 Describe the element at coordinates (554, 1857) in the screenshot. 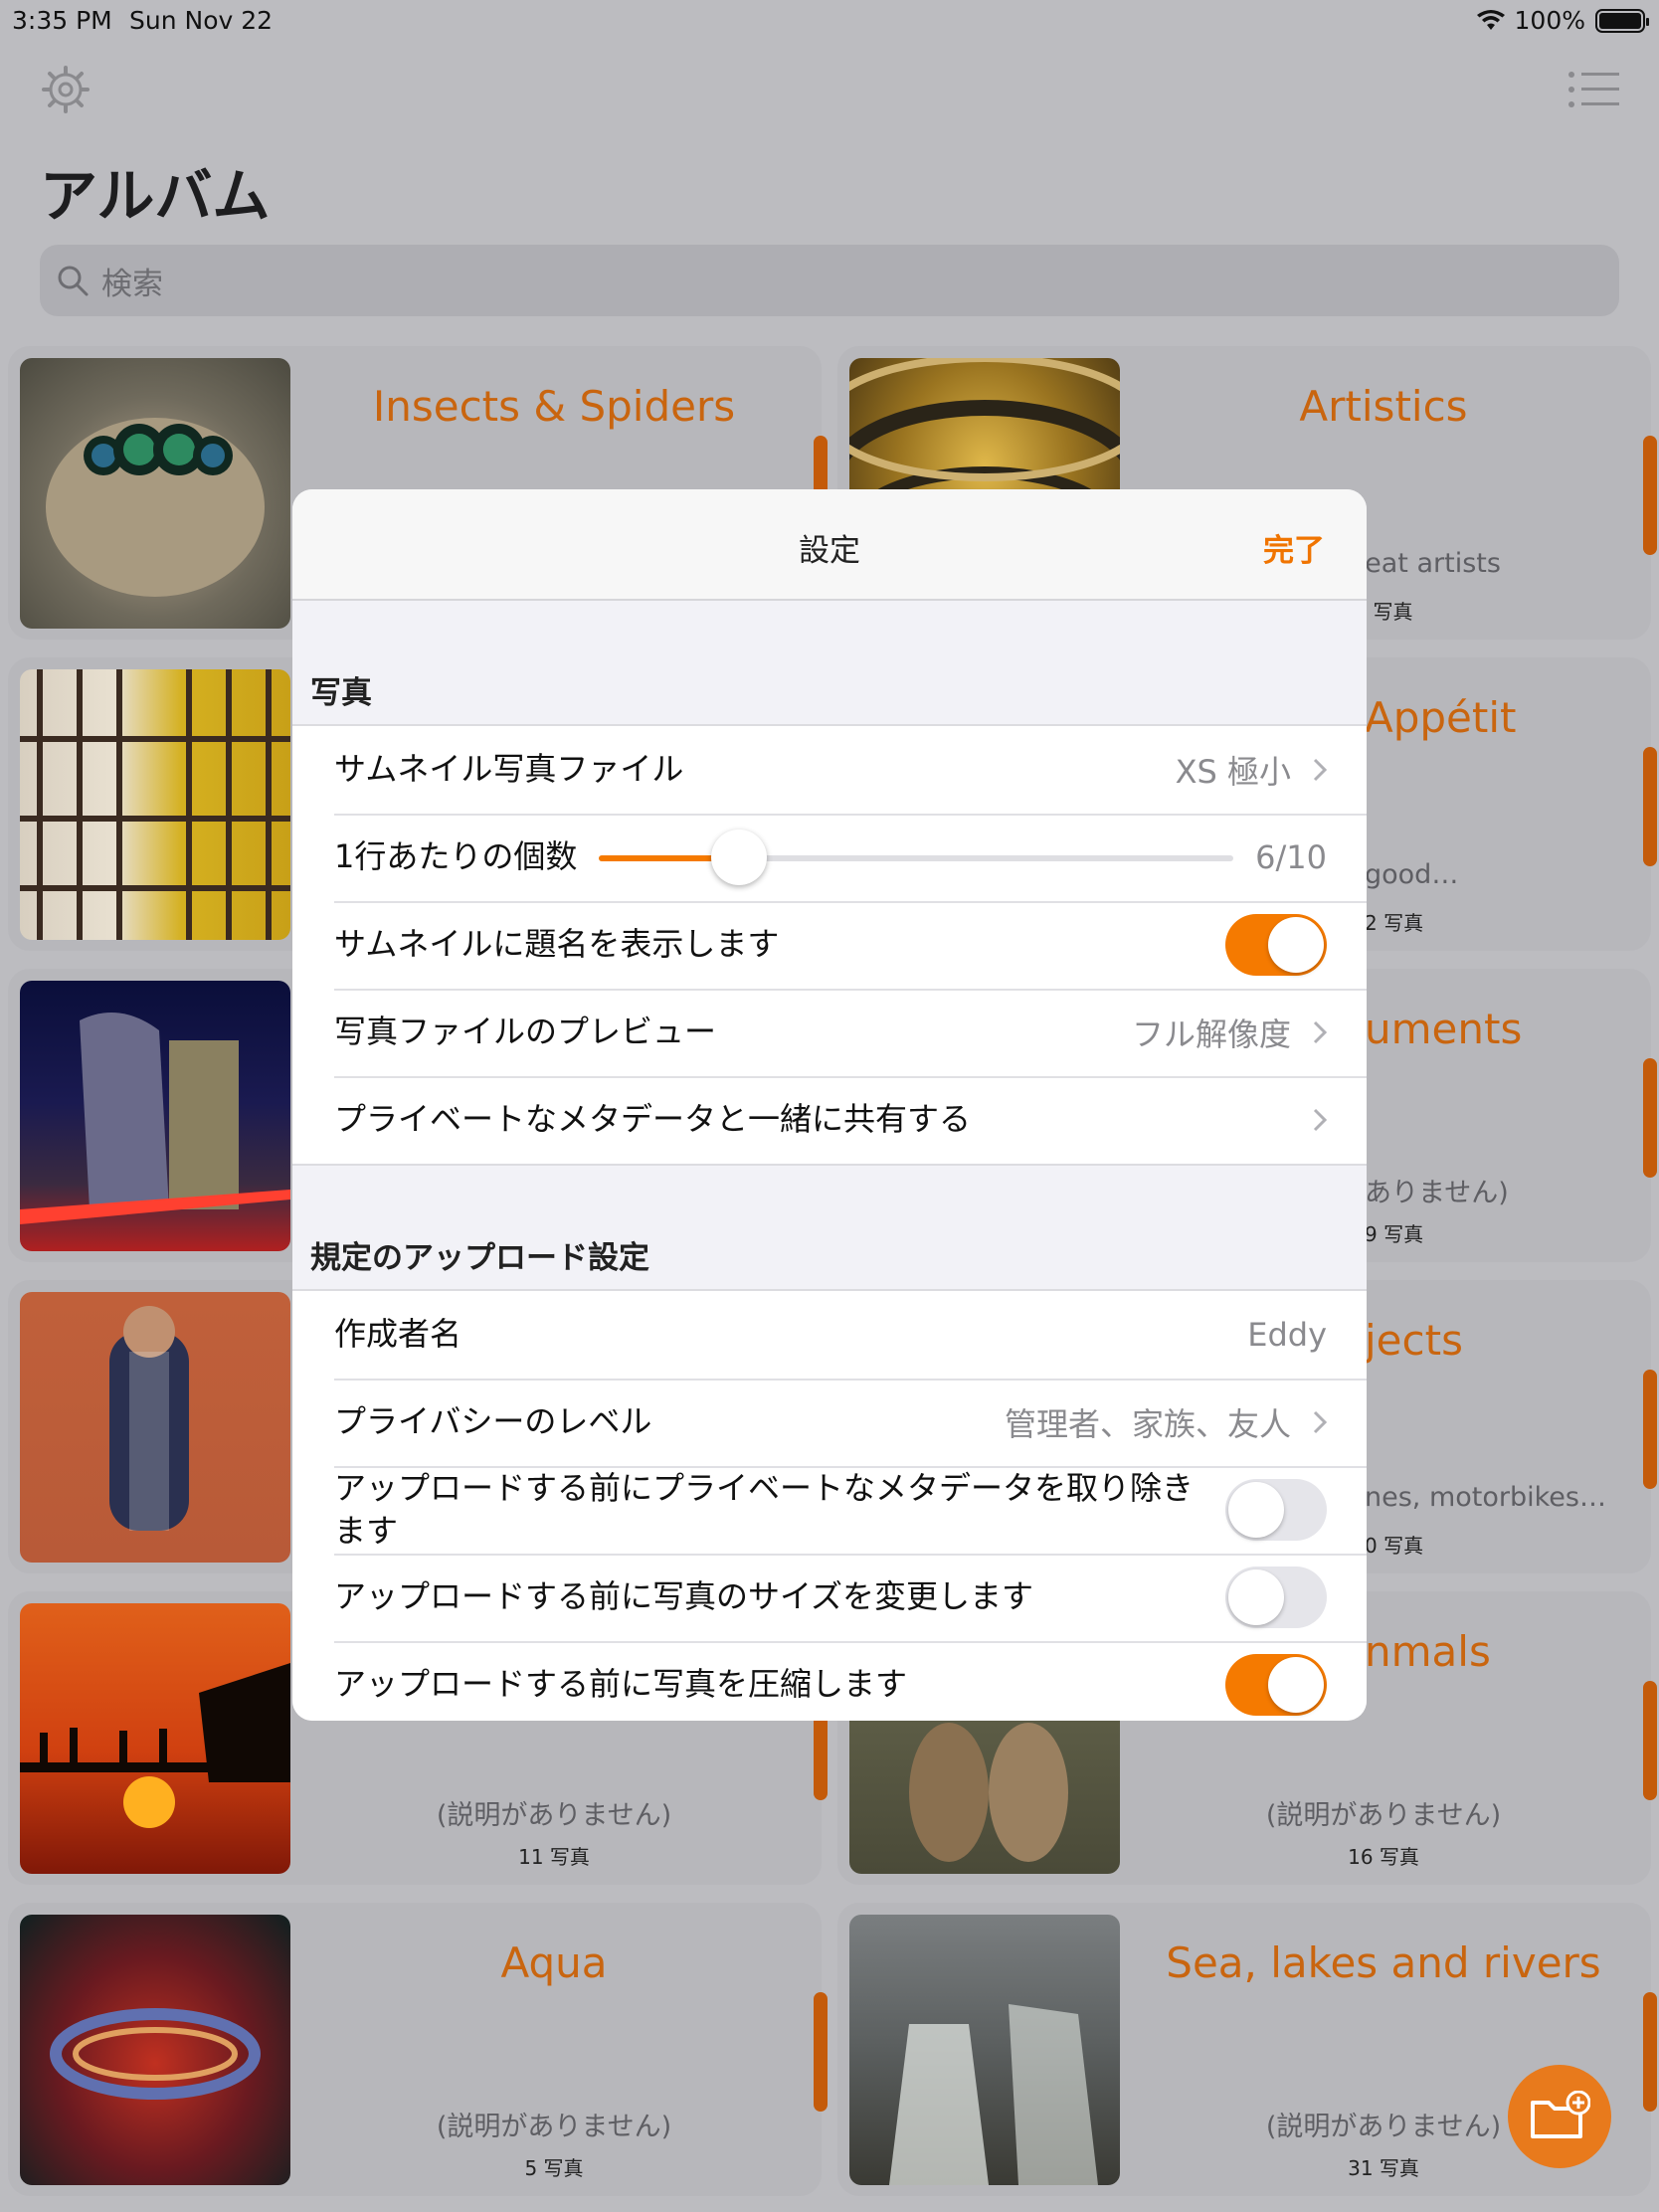

I see `album-count: 11 写真` at that location.